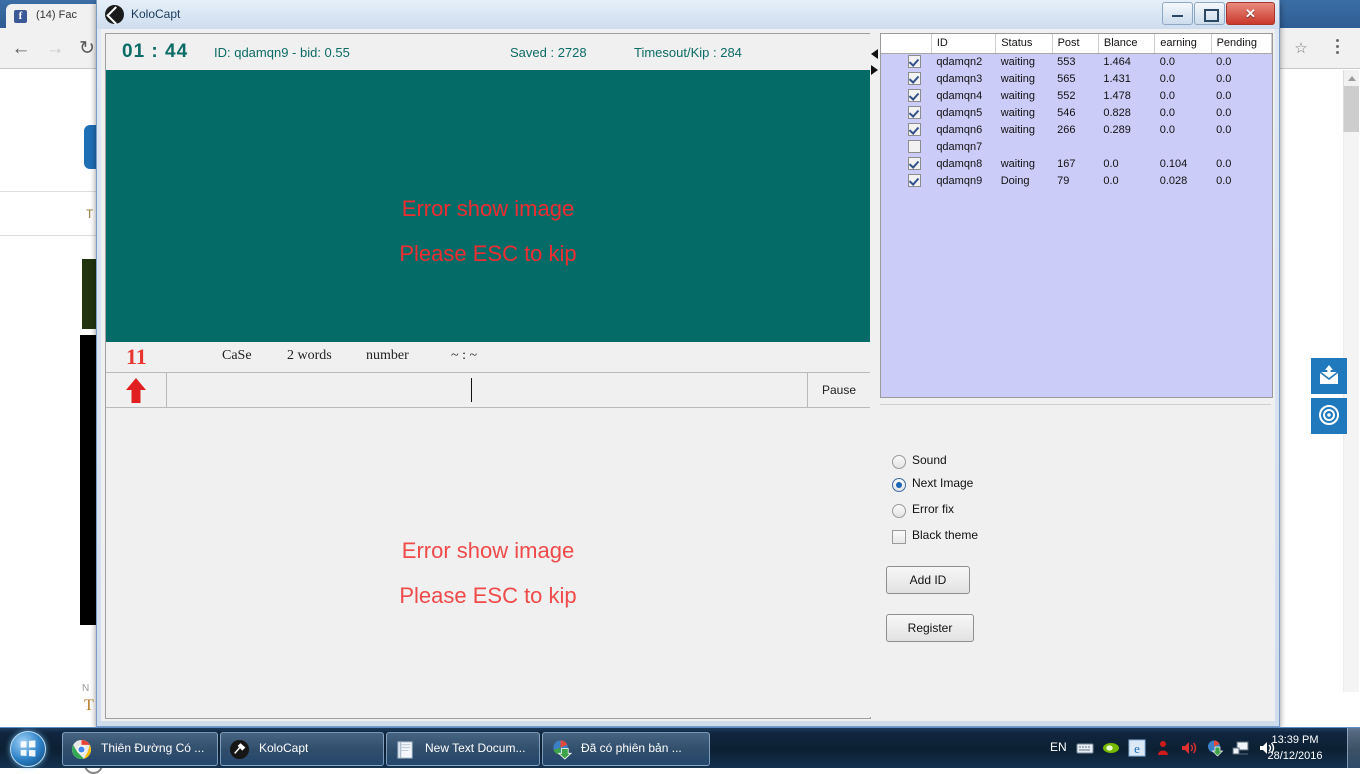 This screenshot has width=1360, height=774. I want to click on clock-date: 28/12/2016, so click(1295, 756).